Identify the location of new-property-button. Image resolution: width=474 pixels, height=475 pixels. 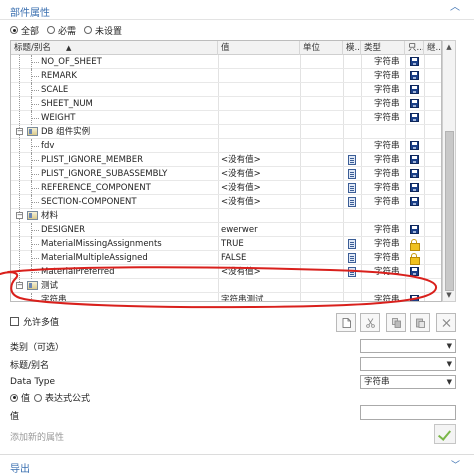
(346, 322).